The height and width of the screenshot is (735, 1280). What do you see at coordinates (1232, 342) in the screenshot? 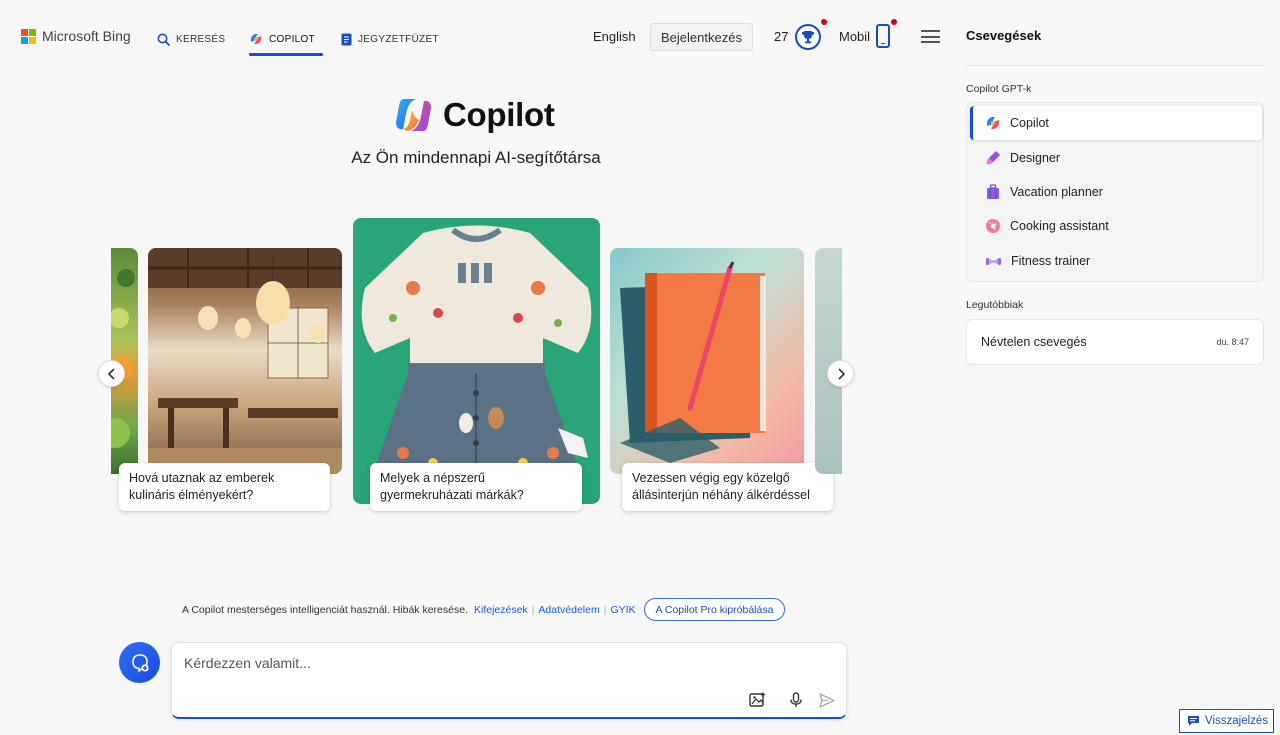
I see `recent-chat-time: du. 8:47` at bounding box center [1232, 342].